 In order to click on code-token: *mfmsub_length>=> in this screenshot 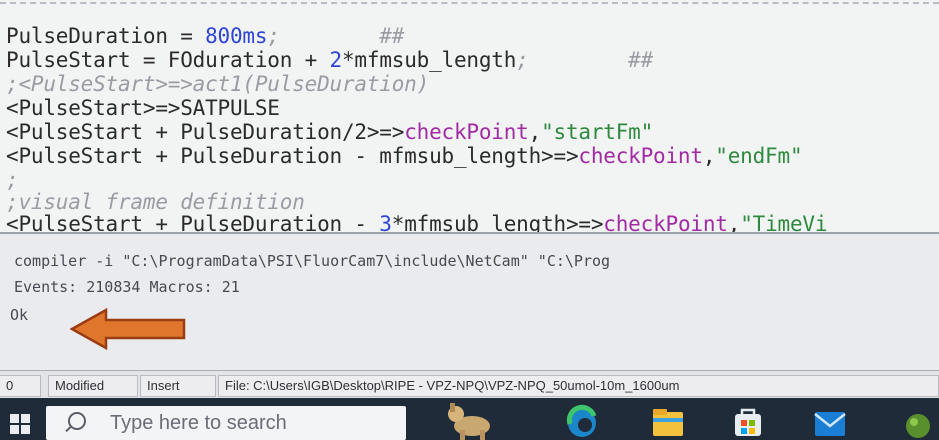, I will do `click(497, 222)`.